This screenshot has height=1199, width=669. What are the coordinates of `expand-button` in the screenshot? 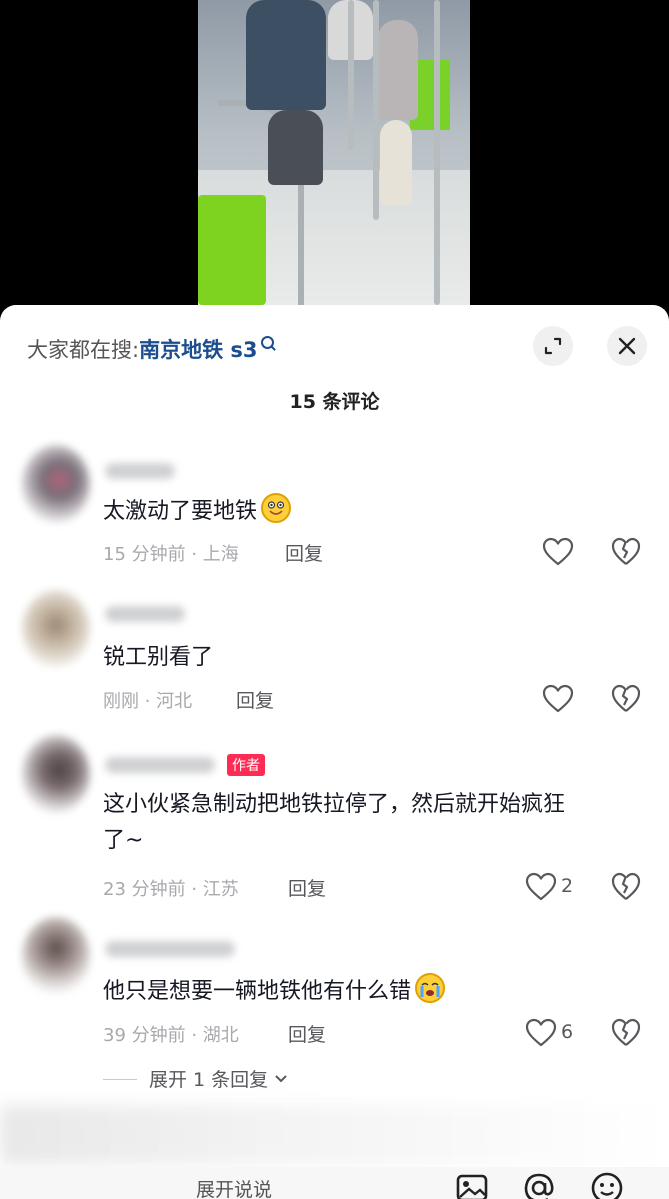 It's located at (553, 346).